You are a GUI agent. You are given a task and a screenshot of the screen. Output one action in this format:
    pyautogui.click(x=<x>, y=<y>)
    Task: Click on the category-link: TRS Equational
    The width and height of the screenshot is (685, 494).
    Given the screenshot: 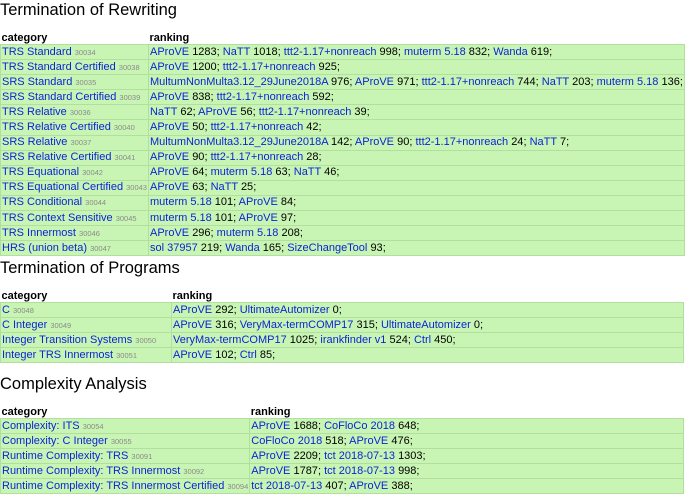 What is the action you would take?
    pyautogui.click(x=40, y=172)
    